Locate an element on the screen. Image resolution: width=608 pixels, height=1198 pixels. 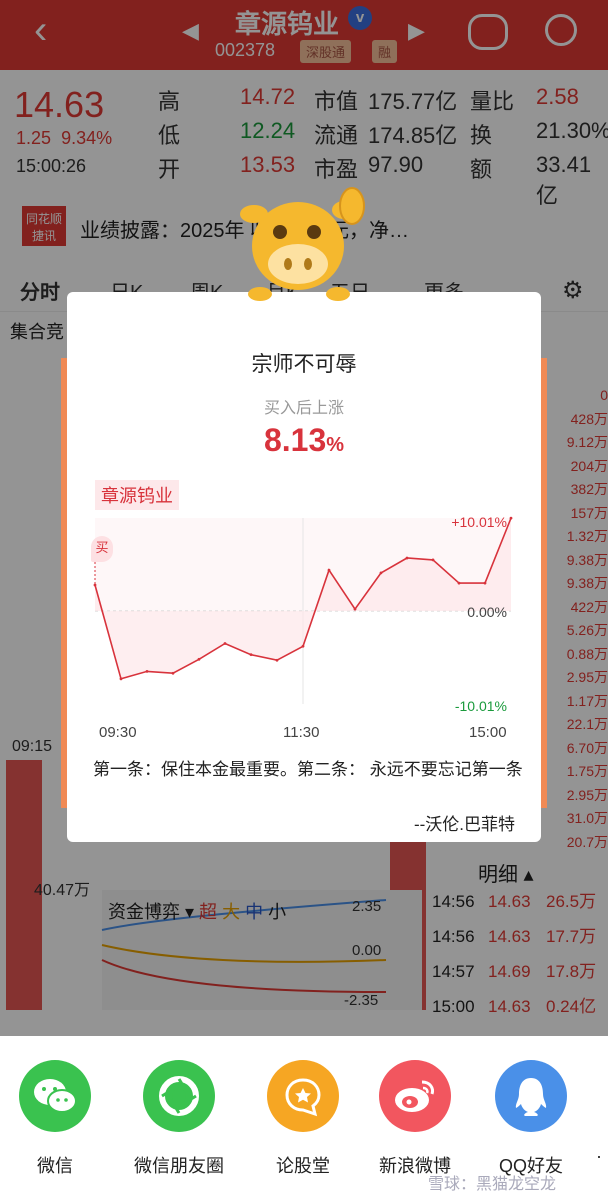
share-moments-circle is located at coordinates (179, 1096).